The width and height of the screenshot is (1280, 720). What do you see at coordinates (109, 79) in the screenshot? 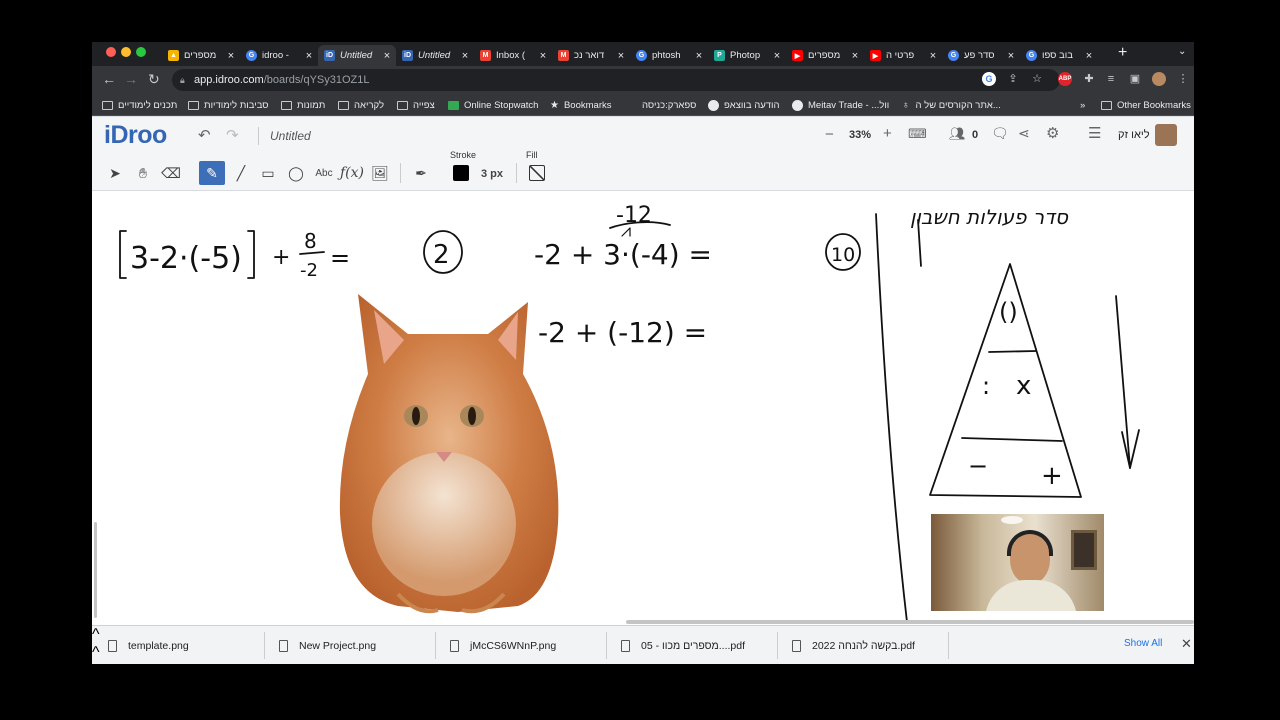
I see `back-arrow-icon: ←` at bounding box center [109, 79].